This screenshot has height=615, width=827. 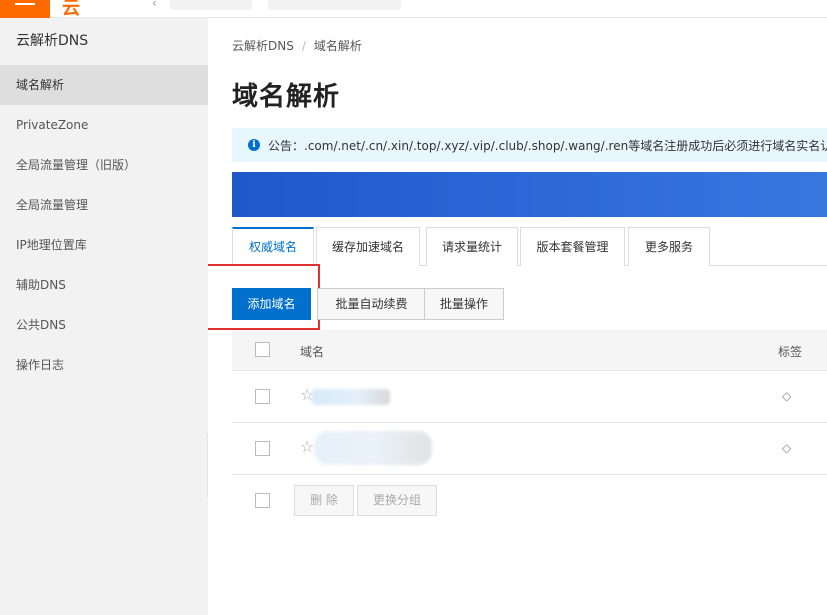 What do you see at coordinates (262, 349) in the screenshot?
I see `select-all-checkbox` at bounding box center [262, 349].